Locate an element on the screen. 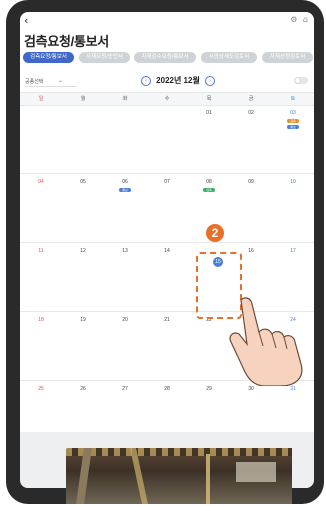 This screenshot has height=506, width=326. weekday-fri: 금 is located at coordinates (251, 99).